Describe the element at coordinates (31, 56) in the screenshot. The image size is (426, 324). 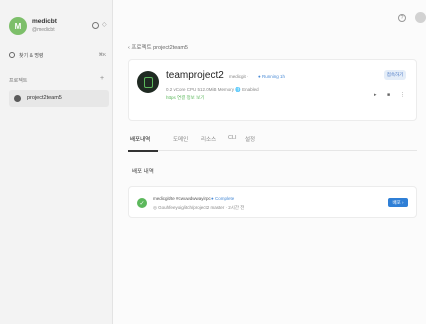
I see `search-label: 찾기 & 명령` at that location.